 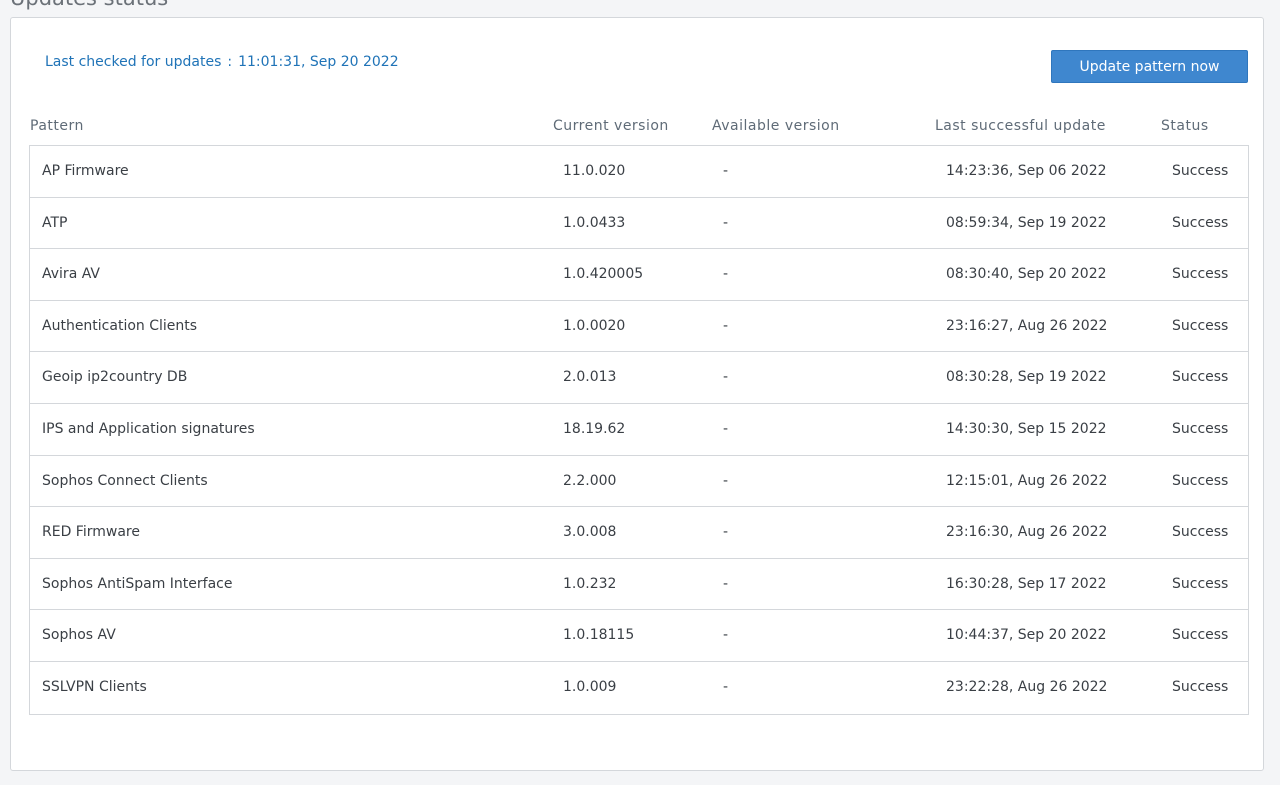 I want to click on column-header-pattern: Pattern, so click(x=57, y=126).